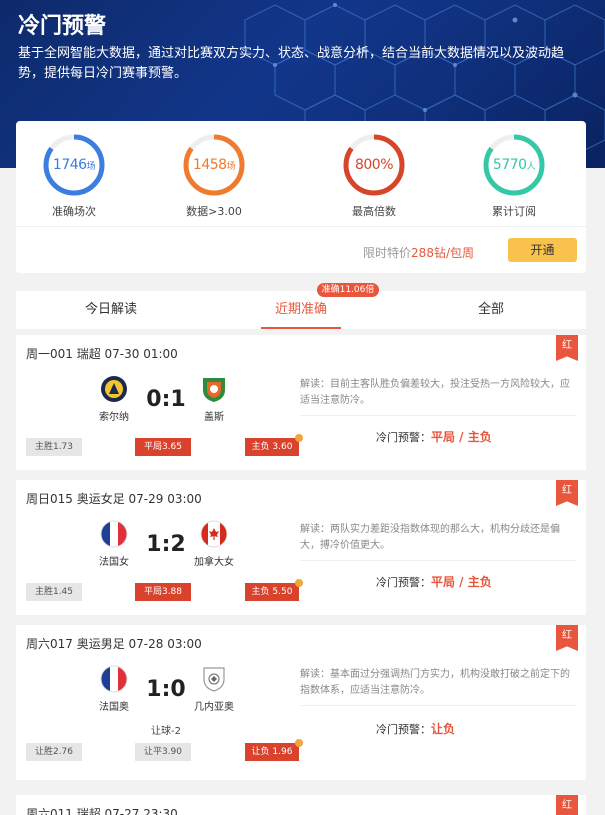 Image resolution: width=605 pixels, height=815 pixels. I want to click on match-score: 1:0, so click(166, 689).